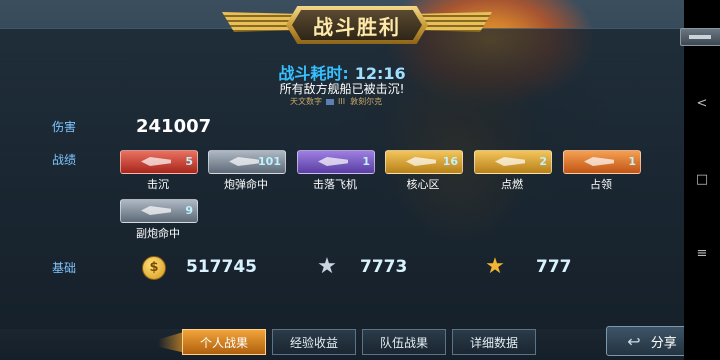 The width and height of the screenshot is (720, 360). I want to click on system-nav-bar: < □ ≡, so click(702, 180).